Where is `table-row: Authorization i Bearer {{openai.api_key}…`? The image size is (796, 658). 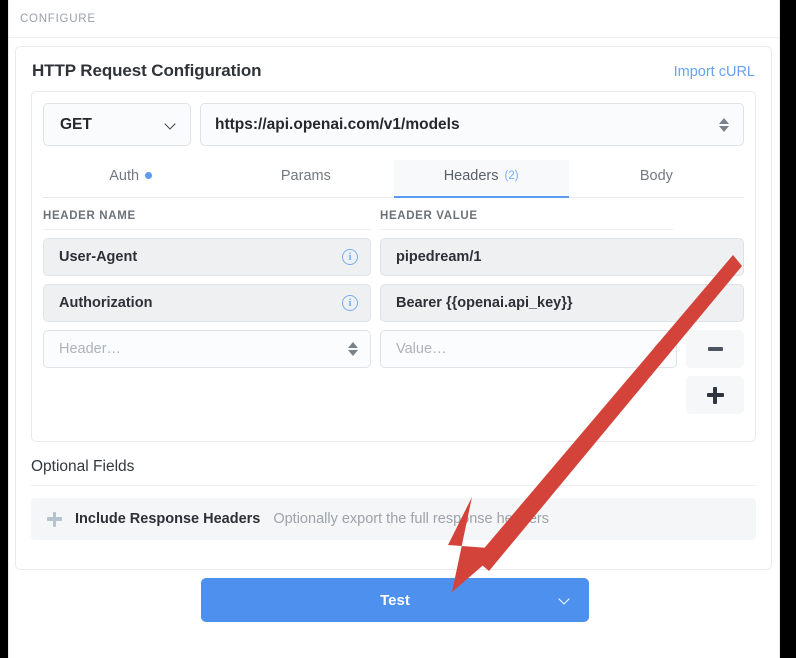 table-row: Authorization i Bearer {{openai.api_key}… is located at coordinates (393, 303).